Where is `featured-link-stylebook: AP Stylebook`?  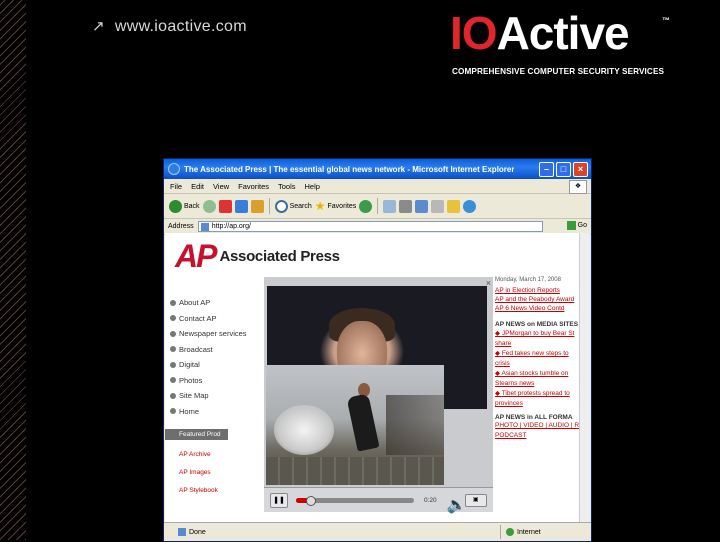 featured-link-stylebook: AP Stylebook is located at coordinates (196, 490).